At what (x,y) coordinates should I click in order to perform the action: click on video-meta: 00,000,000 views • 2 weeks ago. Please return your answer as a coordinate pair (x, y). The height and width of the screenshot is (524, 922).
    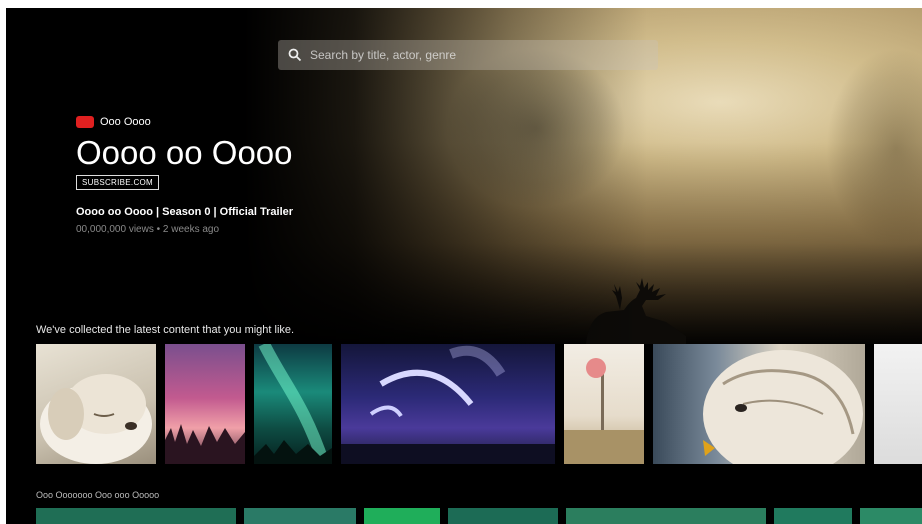
    Looking at the image, I should click on (148, 229).